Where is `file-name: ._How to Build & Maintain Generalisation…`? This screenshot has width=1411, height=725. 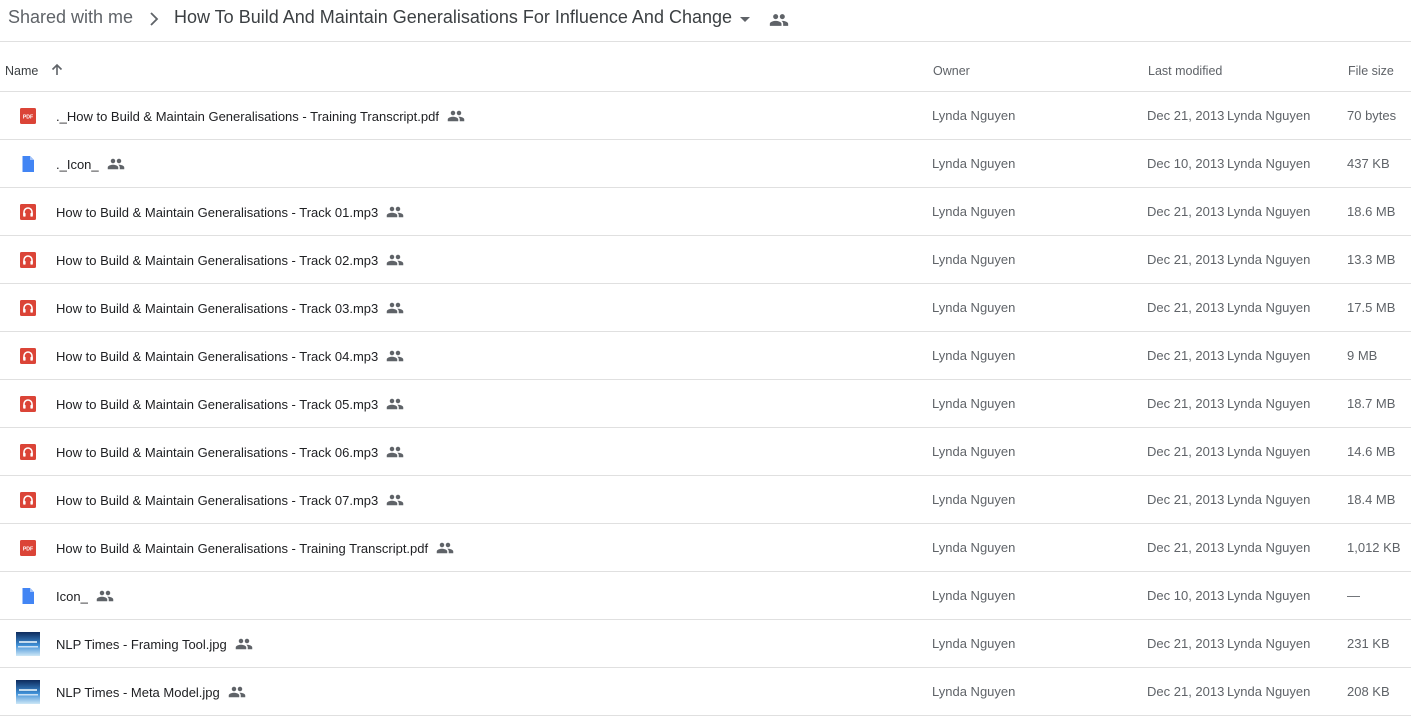
file-name: ._How to Build & Maintain Generalisation… is located at coordinates (247, 116).